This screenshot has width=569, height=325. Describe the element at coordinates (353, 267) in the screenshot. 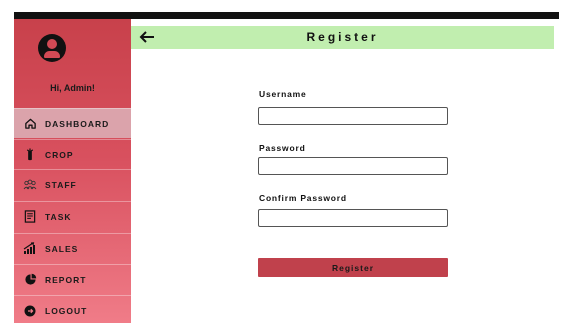

I see `register-button: Register` at that location.